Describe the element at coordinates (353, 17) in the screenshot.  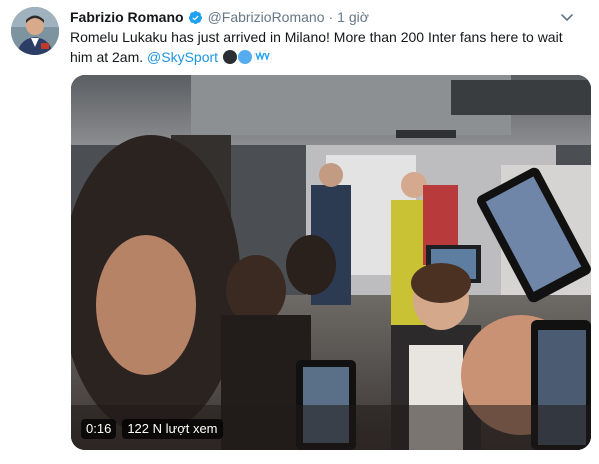
I see `timestamp: 1 giờ` at that location.